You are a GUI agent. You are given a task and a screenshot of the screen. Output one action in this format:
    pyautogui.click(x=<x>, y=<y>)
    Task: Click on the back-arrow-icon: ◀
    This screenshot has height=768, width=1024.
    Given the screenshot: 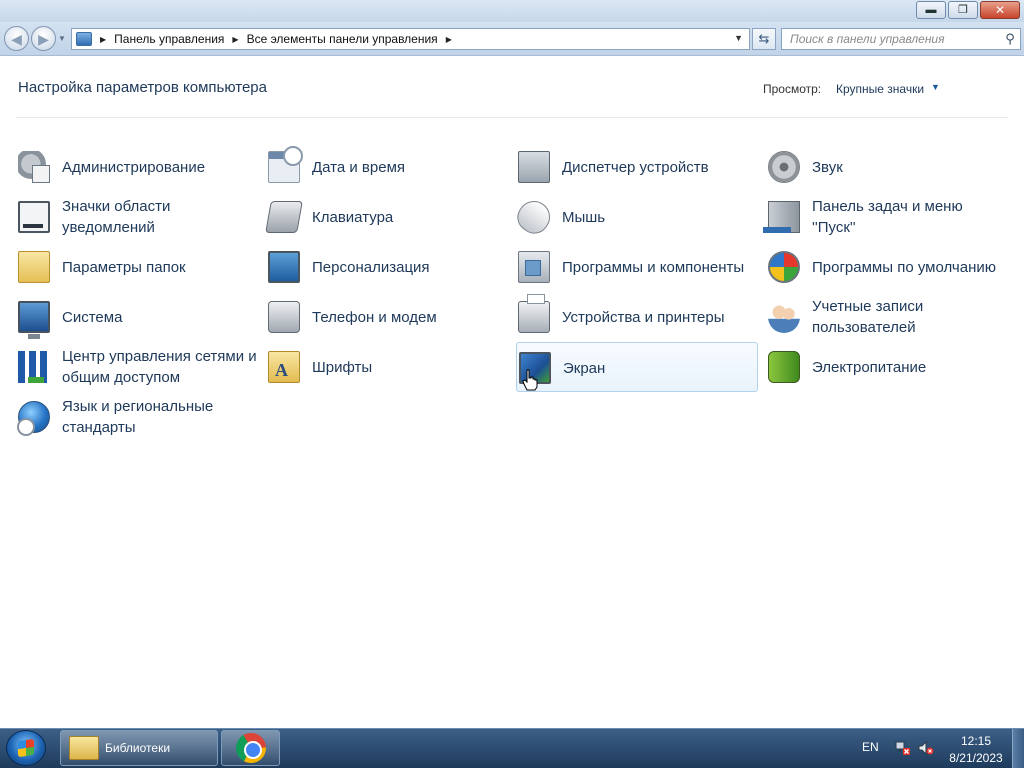 What is the action you would take?
    pyautogui.click(x=16, y=38)
    